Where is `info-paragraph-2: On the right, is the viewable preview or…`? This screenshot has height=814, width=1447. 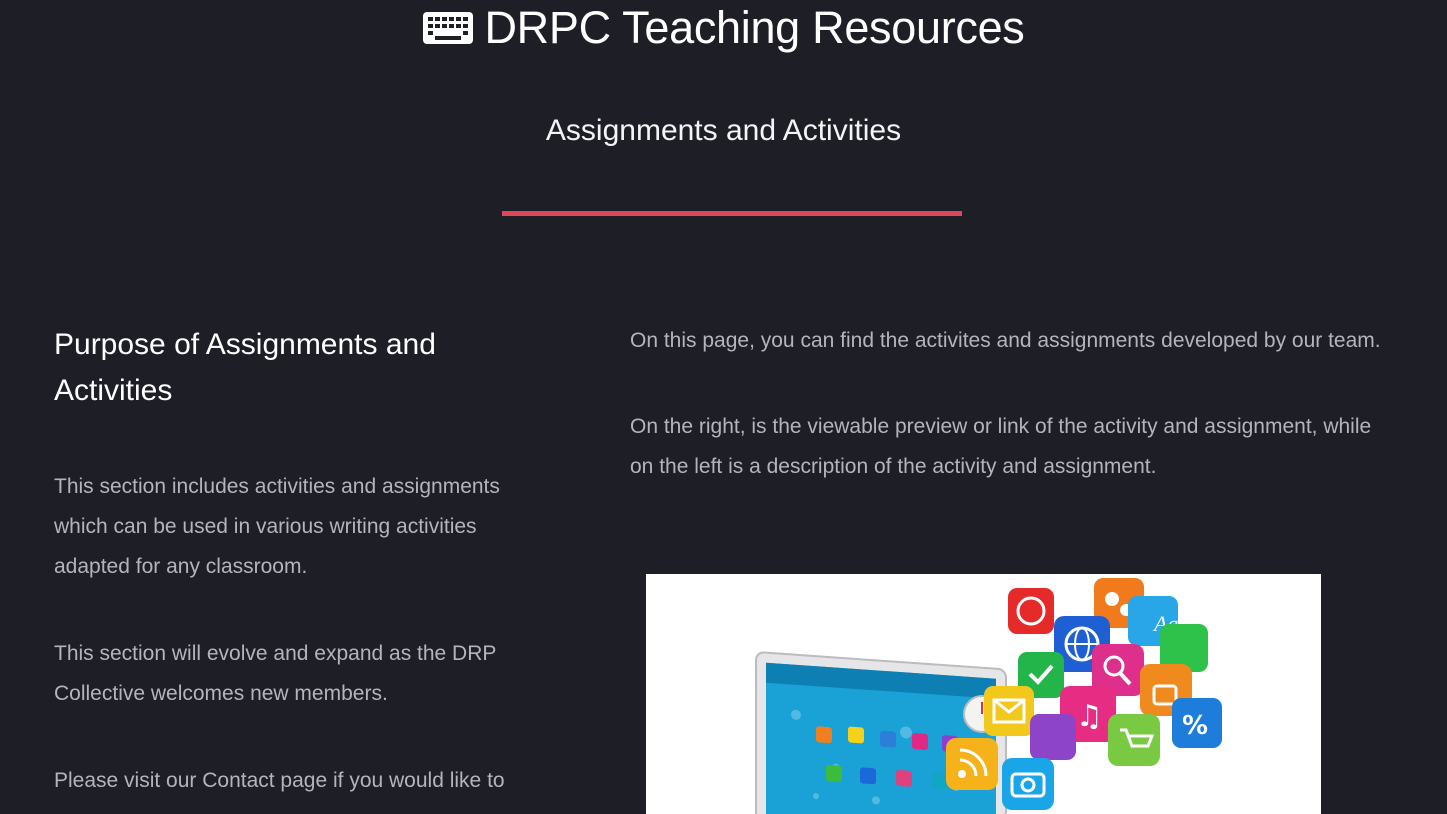 info-paragraph-2: On the right, is the viewable preview or… is located at coordinates (1001, 446).